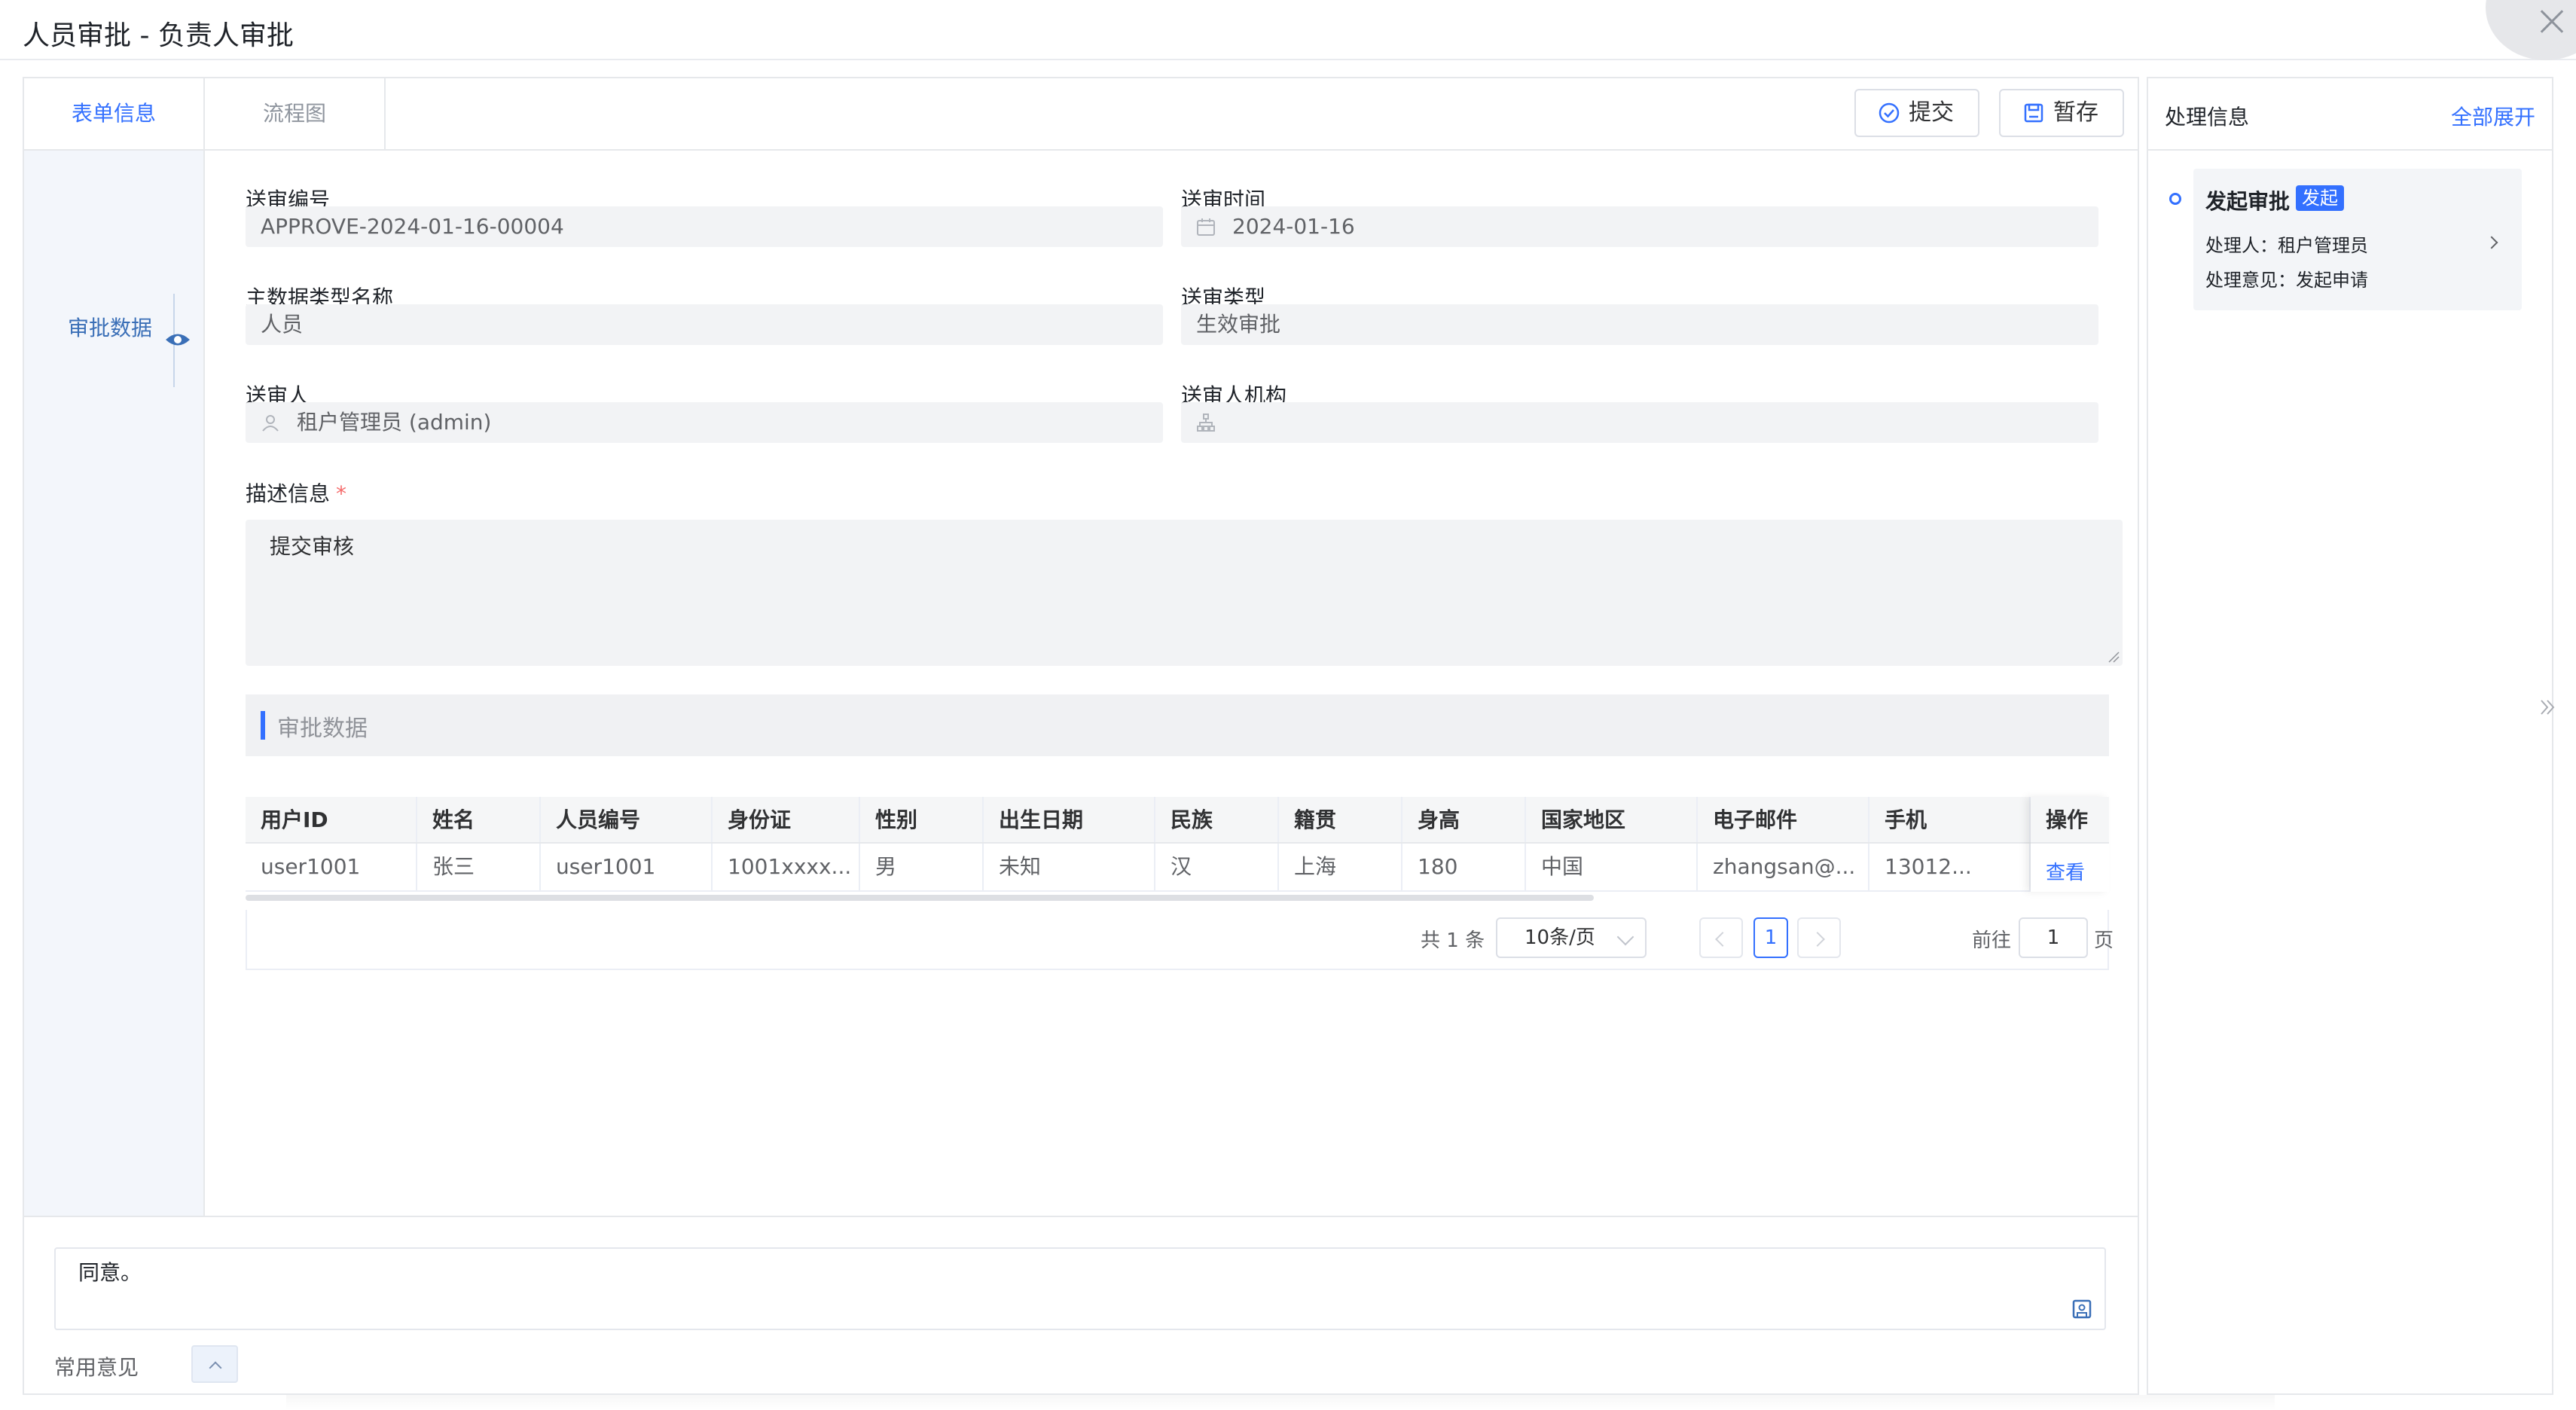 Image resolution: width=2576 pixels, height=1410 pixels. What do you see at coordinates (1640, 226) in the screenshot?
I see `review-time-field: 2024-01-16` at bounding box center [1640, 226].